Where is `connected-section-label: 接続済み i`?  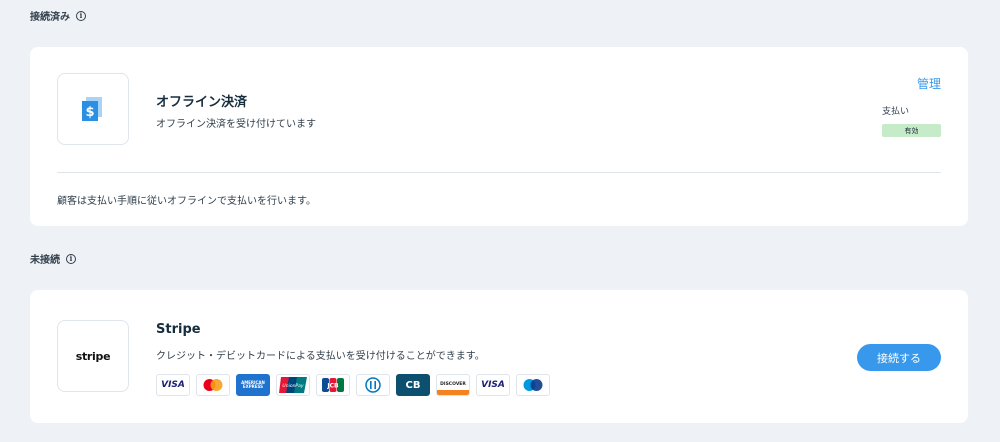 connected-section-label: 接続済み i is located at coordinates (58, 15).